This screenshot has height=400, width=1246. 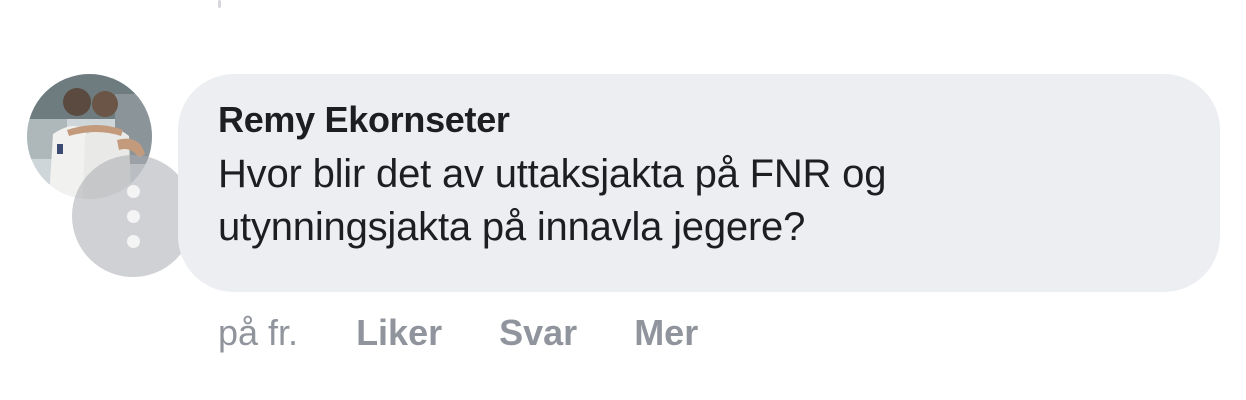 What do you see at coordinates (219, 4) in the screenshot?
I see `thread-connector-line` at bounding box center [219, 4].